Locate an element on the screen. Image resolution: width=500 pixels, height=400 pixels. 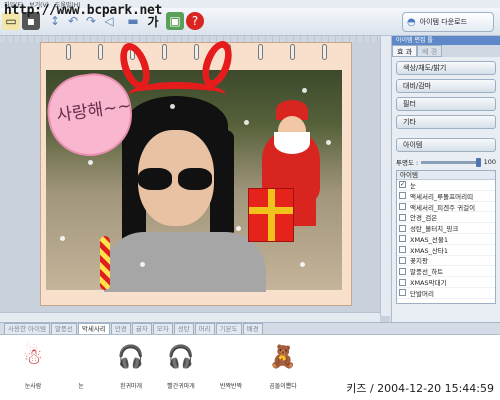
list-item: 꽃지팡 is located at coordinates (446, 261).